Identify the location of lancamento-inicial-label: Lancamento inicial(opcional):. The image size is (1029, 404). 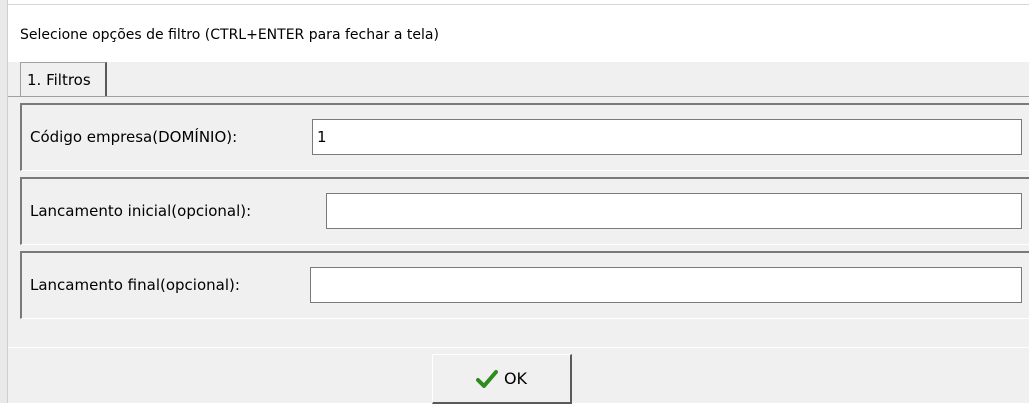
(141, 211).